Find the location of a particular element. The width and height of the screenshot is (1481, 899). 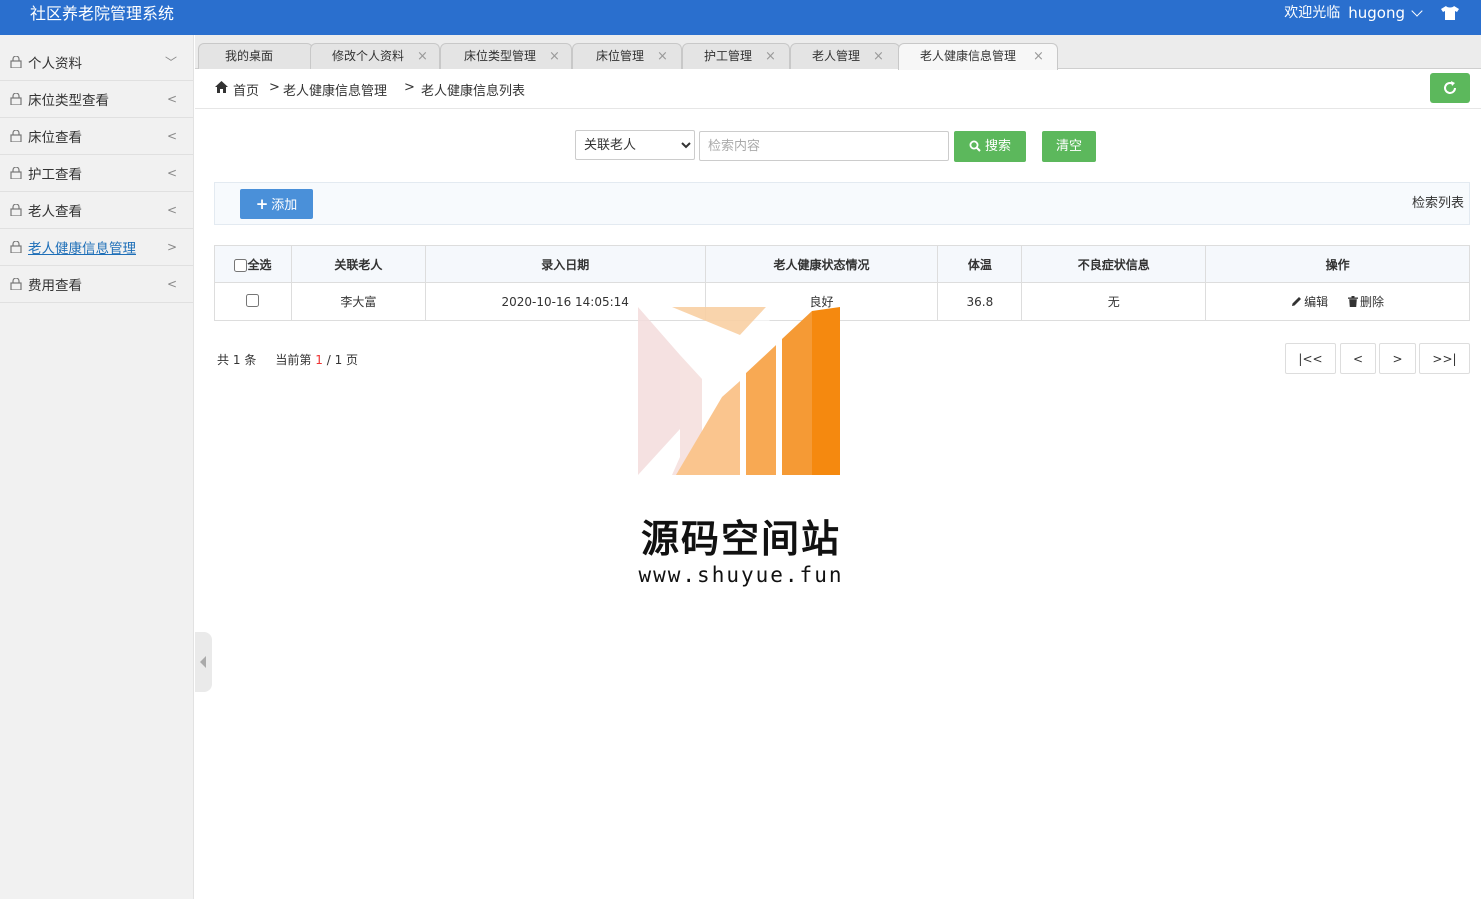

sidebar-item-elder-health: 老人健康信息管理 > is located at coordinates (96, 247).